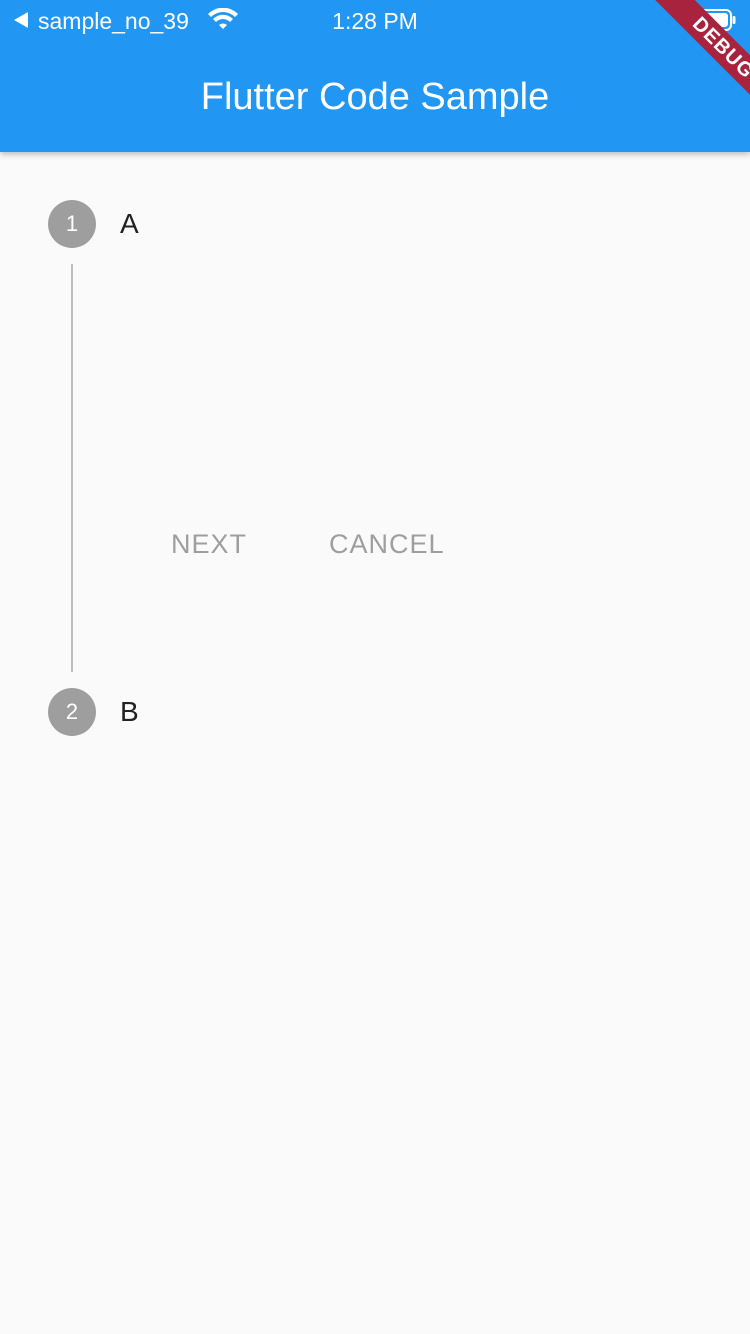 This screenshot has height=1334, width=750. Describe the element at coordinates (72, 468) in the screenshot. I see `step-connector-line` at that location.